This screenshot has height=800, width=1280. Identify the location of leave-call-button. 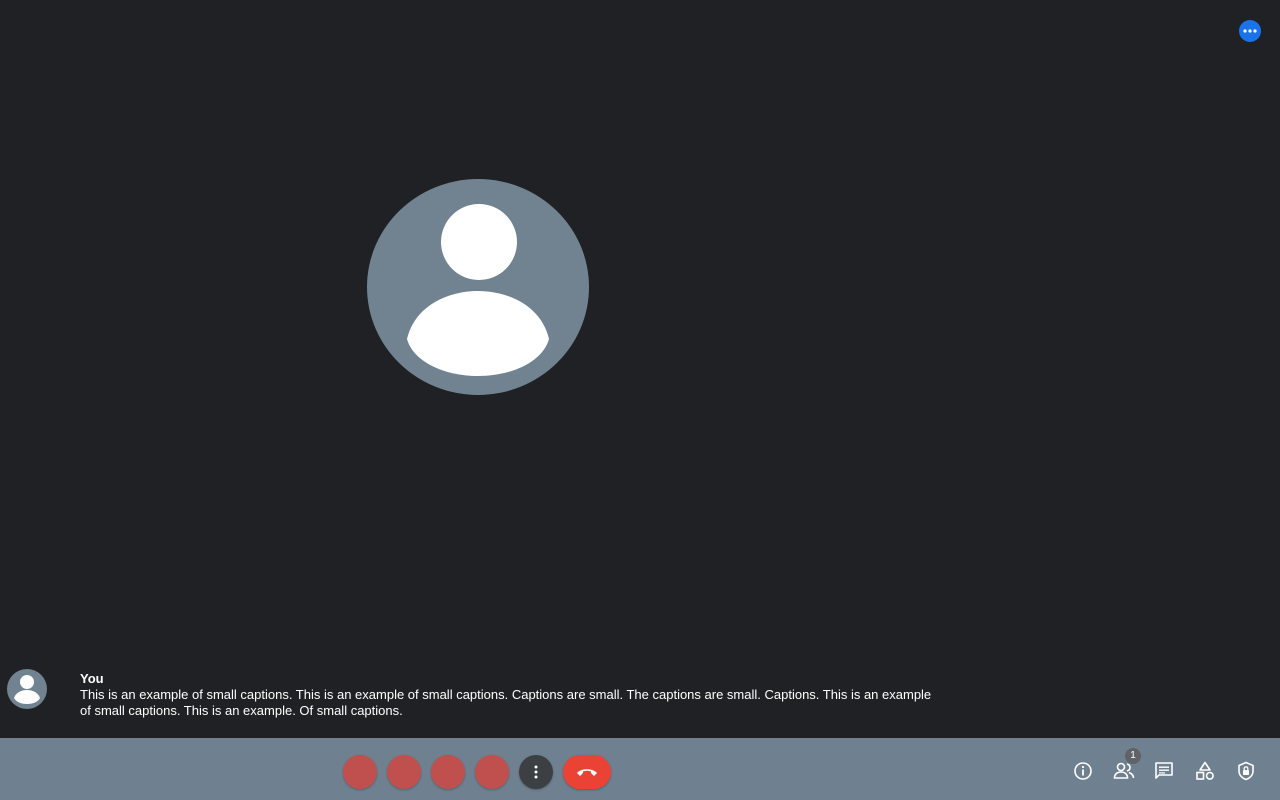
(587, 772).